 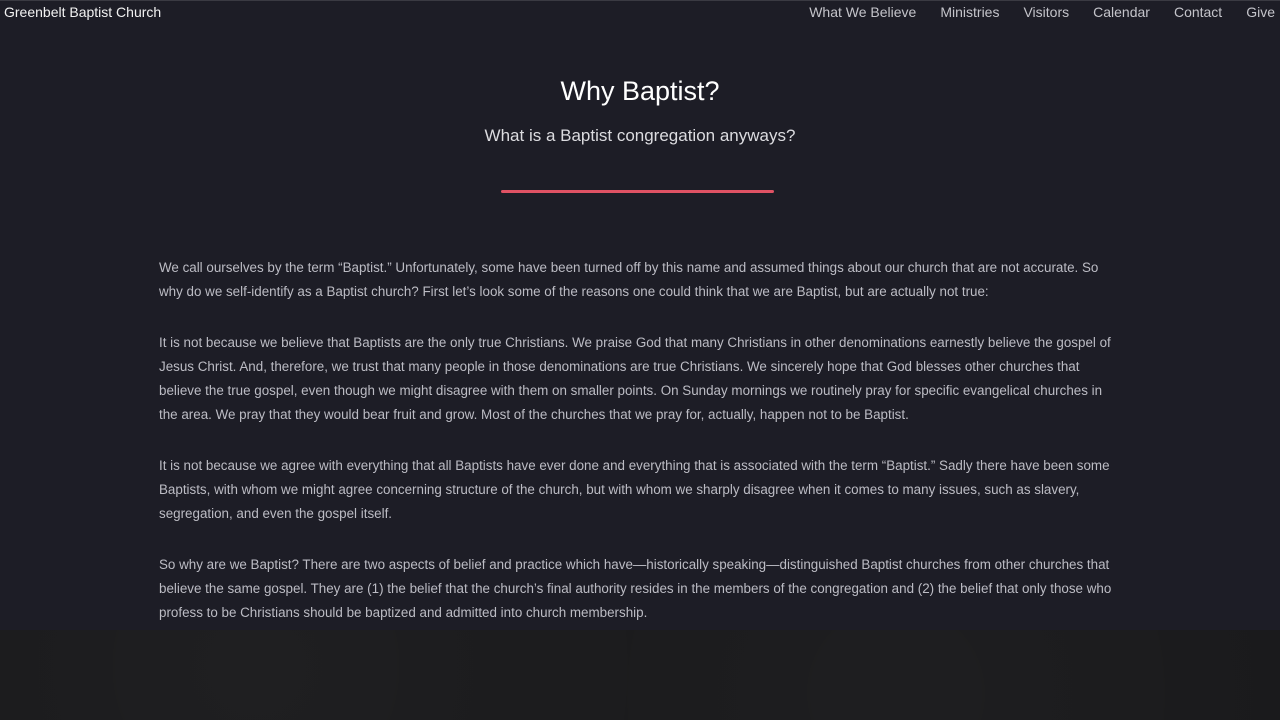 I want to click on footer-background-band, so click(x=640, y=675).